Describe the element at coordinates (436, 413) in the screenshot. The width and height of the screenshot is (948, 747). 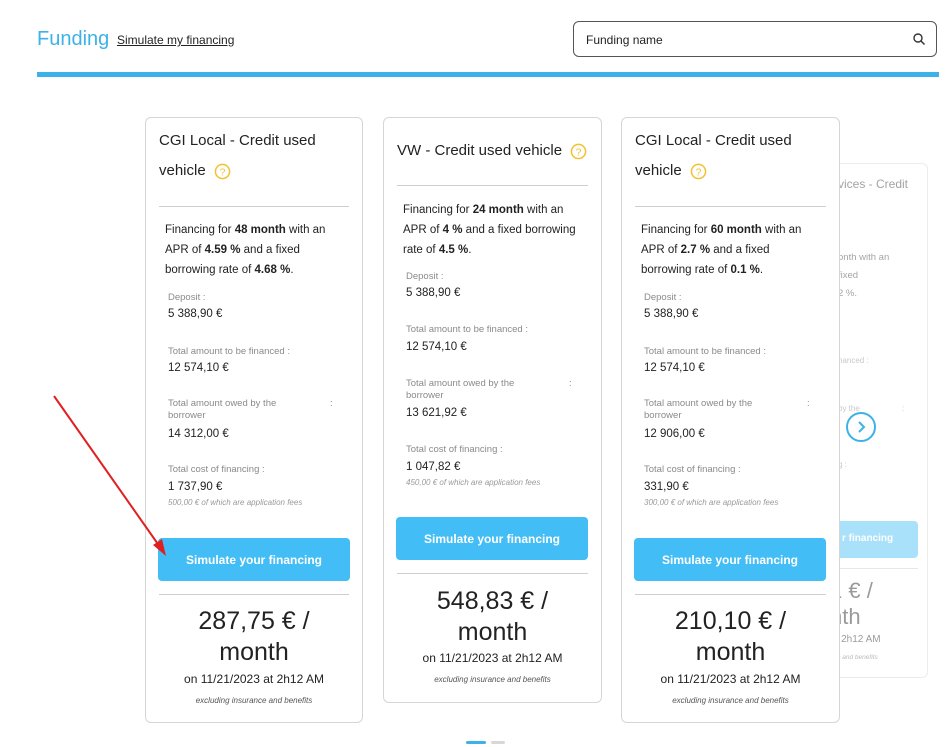
I see `total-owed-value: 13 621,92 €` at that location.